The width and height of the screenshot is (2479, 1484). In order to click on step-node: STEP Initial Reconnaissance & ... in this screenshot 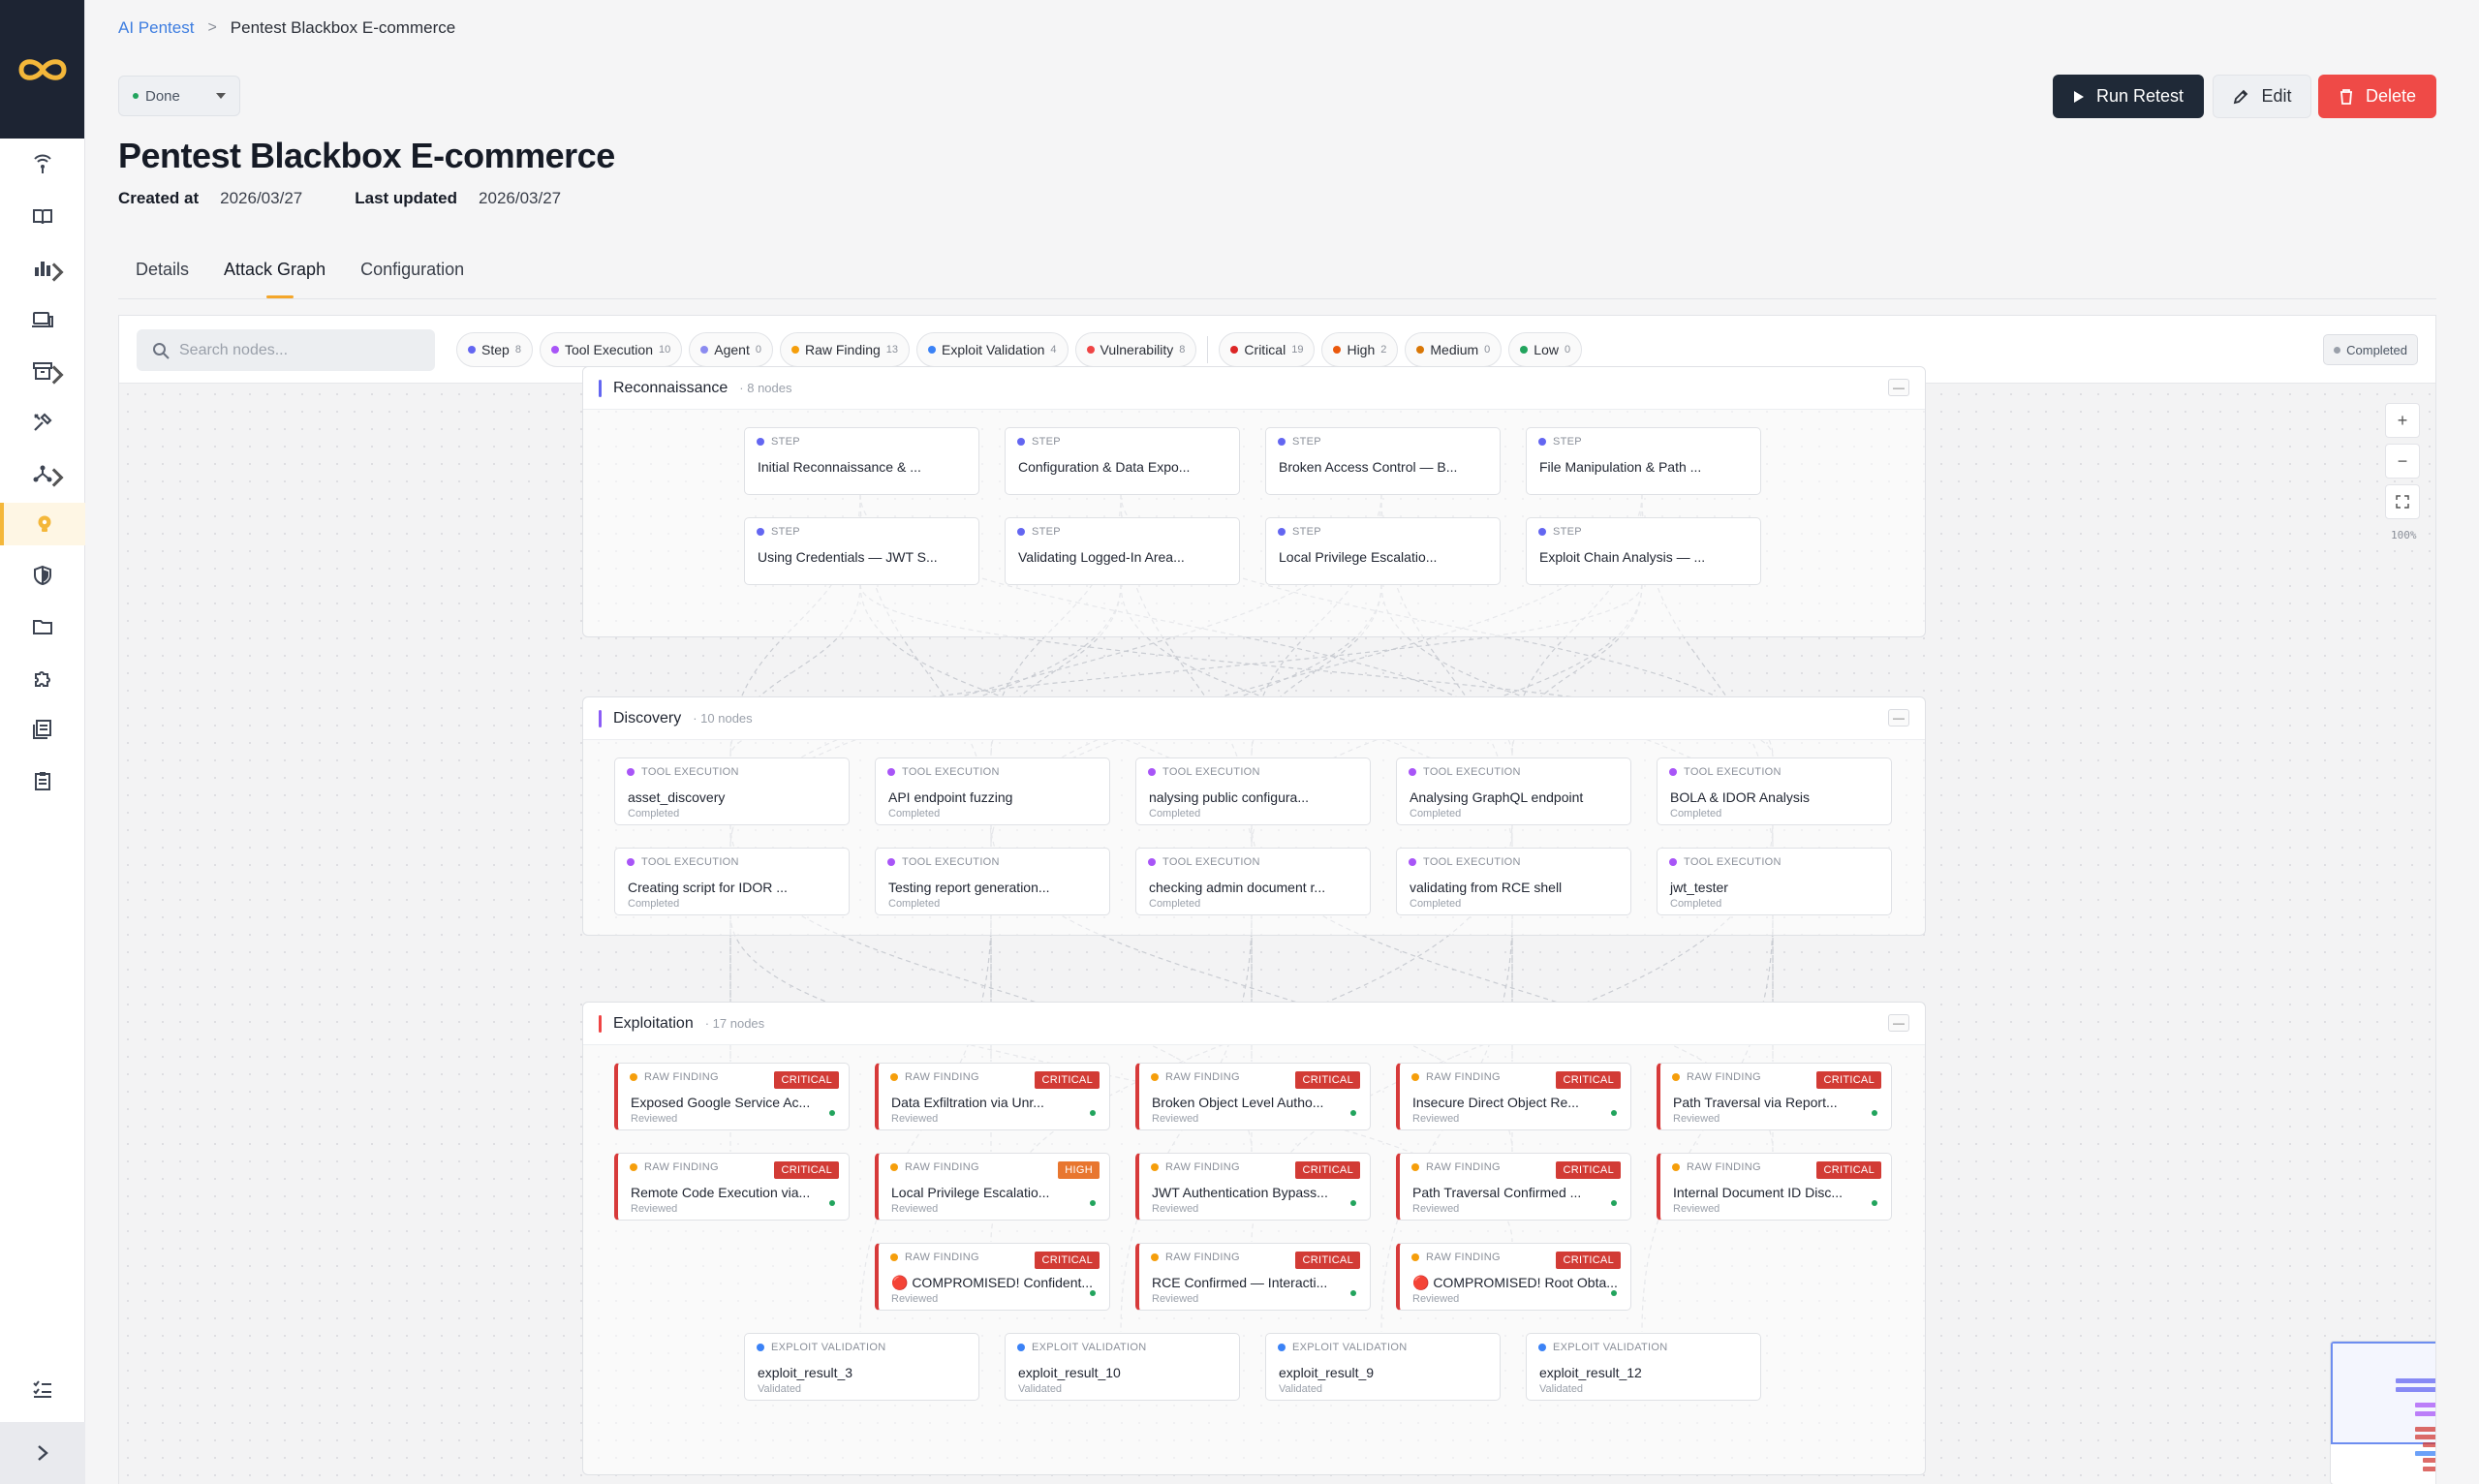, I will do `click(861, 461)`.